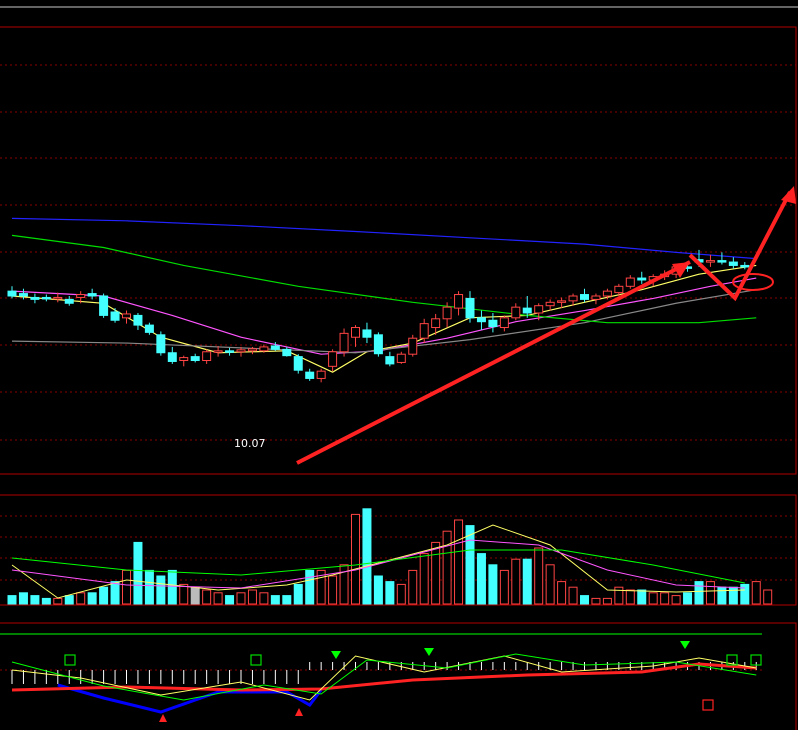 The height and width of the screenshot is (730, 798). I want to click on signal-marker-icon, so click(256, 660).